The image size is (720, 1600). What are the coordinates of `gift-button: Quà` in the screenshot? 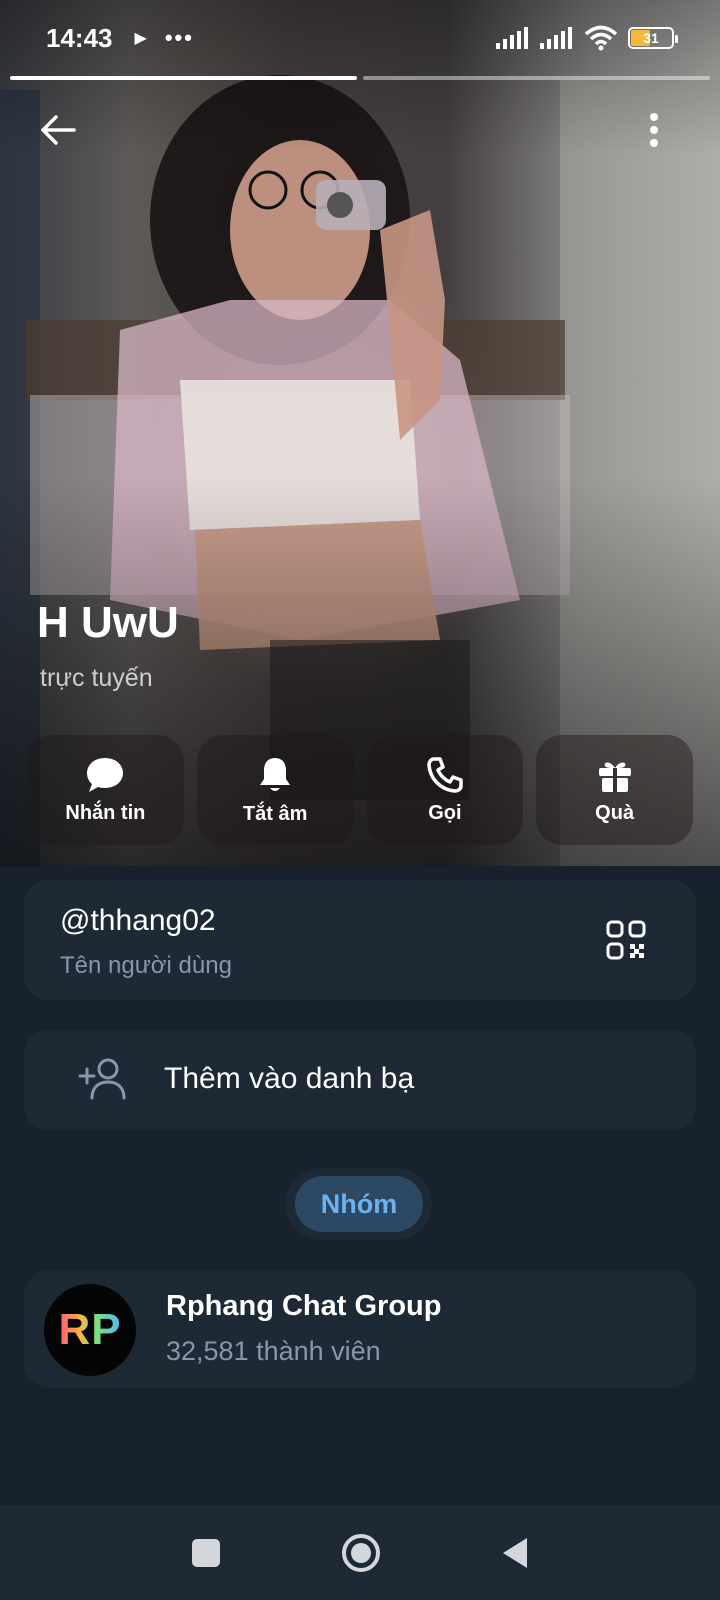 It's located at (614, 790).